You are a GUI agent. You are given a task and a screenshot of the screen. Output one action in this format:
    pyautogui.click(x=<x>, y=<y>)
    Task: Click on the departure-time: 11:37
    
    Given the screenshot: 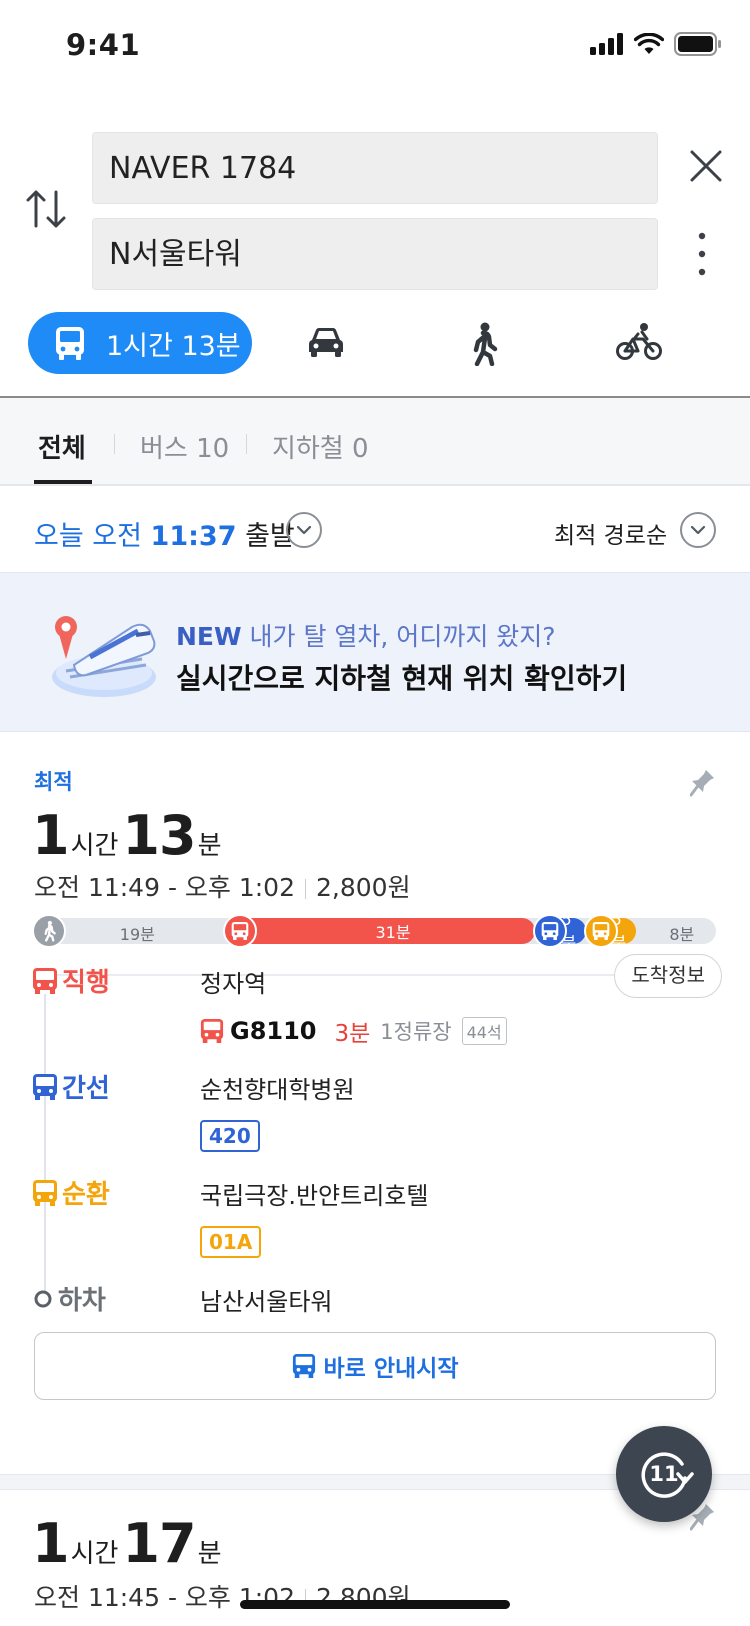 What is the action you would take?
    pyautogui.click(x=193, y=536)
    